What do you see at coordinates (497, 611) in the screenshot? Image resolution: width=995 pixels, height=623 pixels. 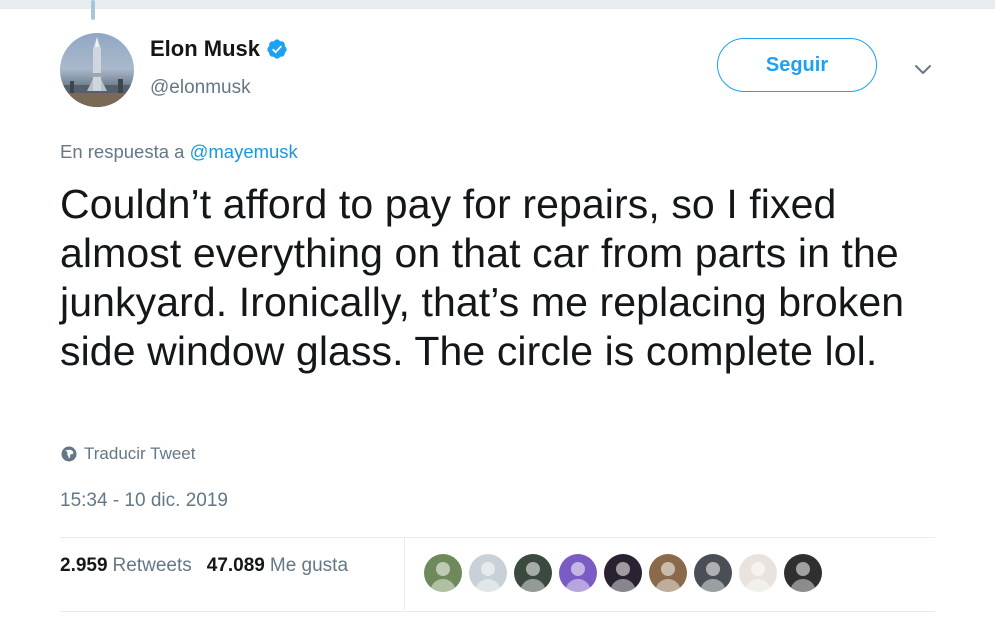 I see `stats-bottom-divider` at bounding box center [497, 611].